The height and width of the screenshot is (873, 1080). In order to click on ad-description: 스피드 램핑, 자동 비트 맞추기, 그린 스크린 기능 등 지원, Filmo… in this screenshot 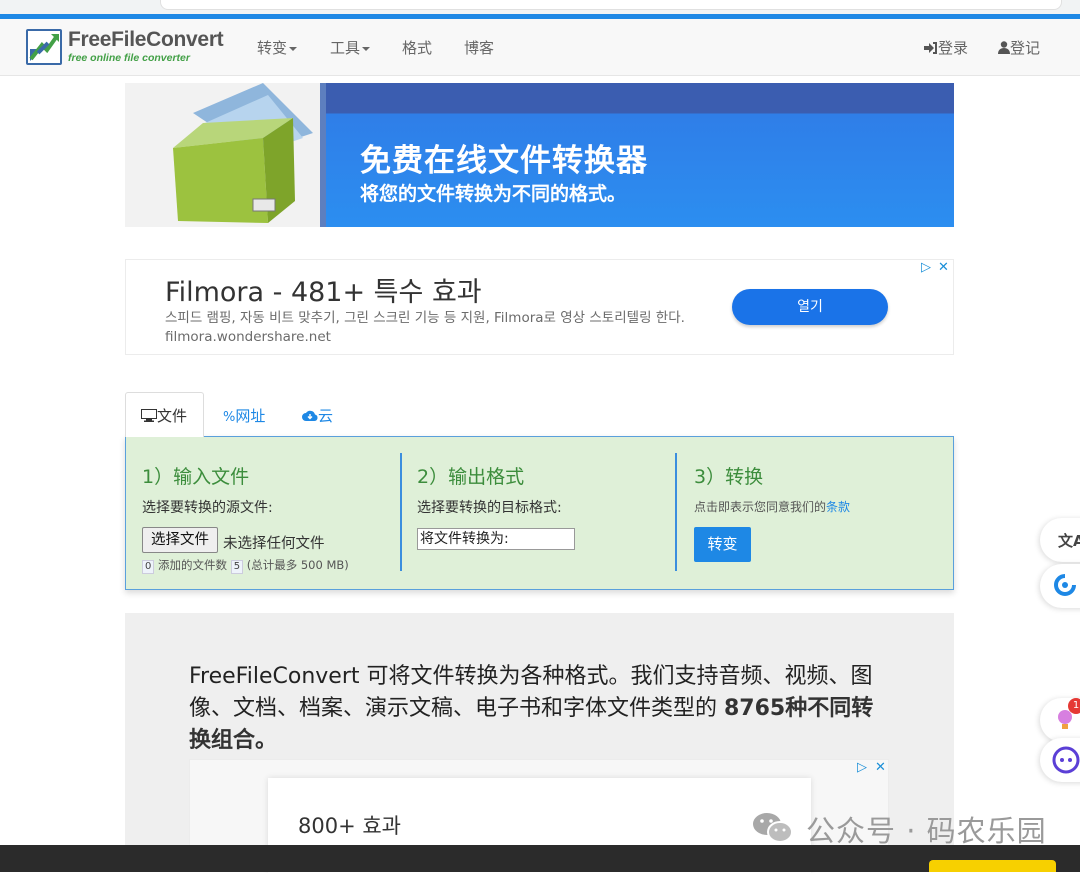, I will do `click(435, 328)`.